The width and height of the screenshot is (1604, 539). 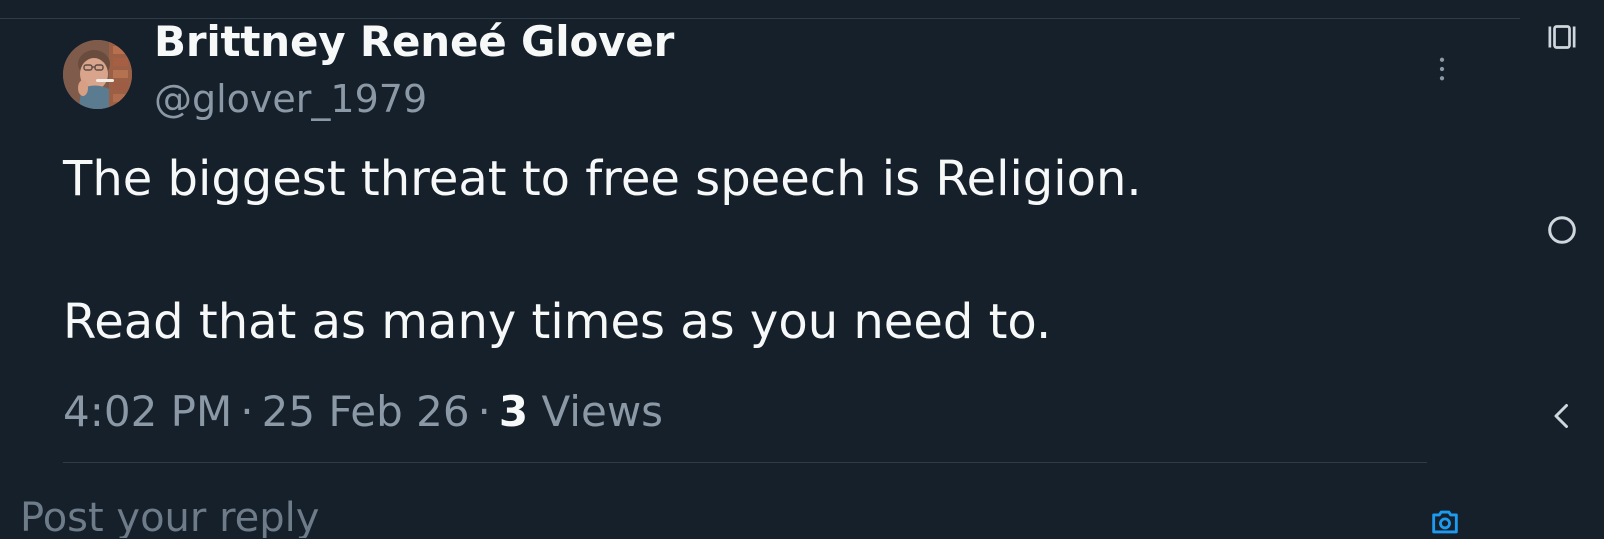 I want to click on more-options-button, so click(x=1442, y=69).